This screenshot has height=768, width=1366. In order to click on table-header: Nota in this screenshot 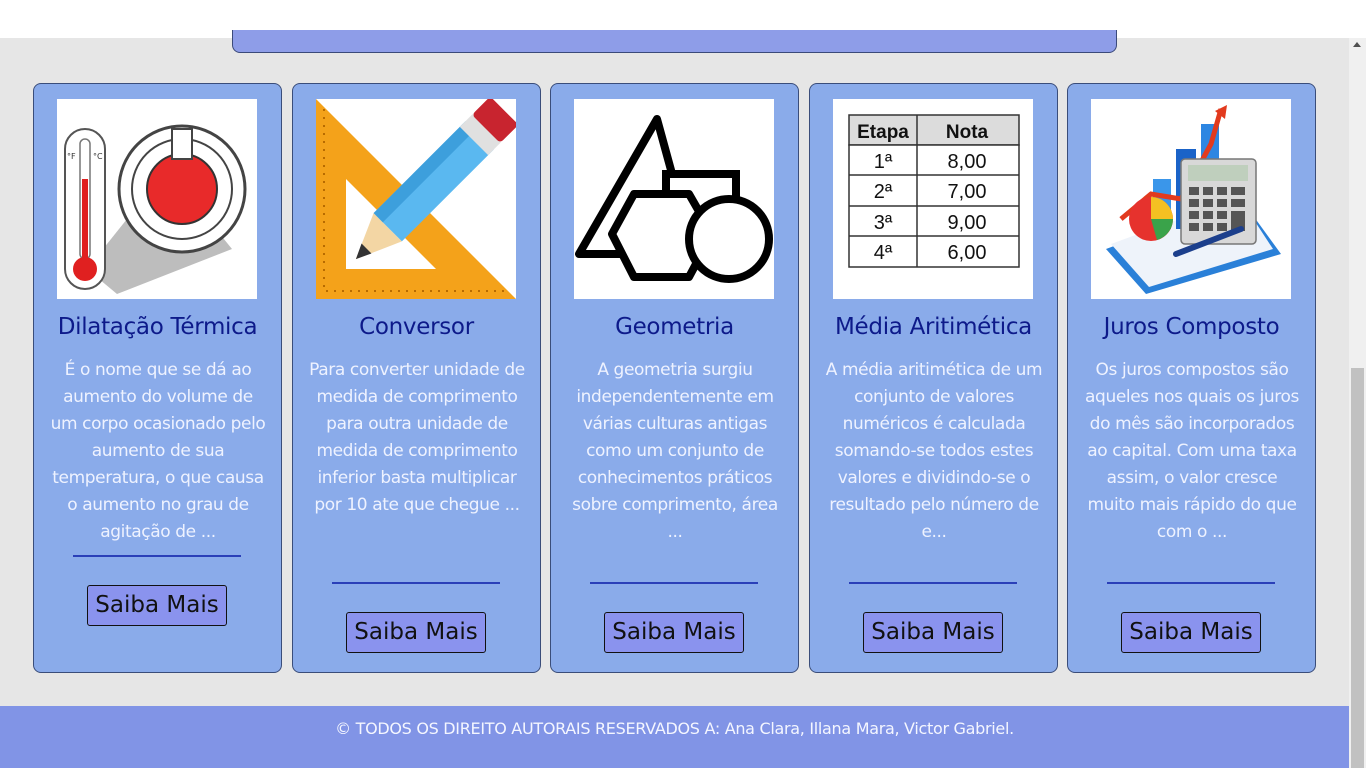, I will do `click(967, 132)`.